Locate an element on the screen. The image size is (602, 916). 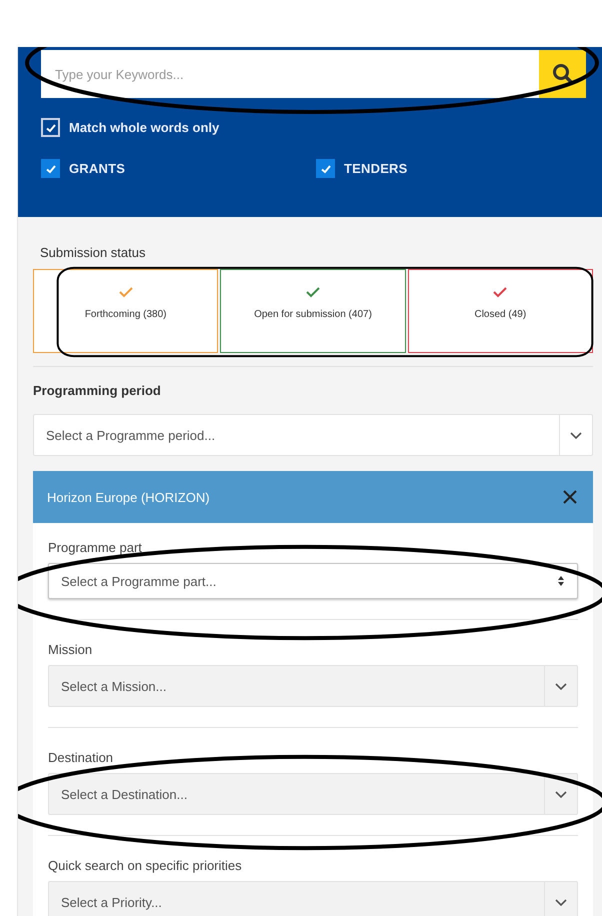
search-button is located at coordinates (562, 74).